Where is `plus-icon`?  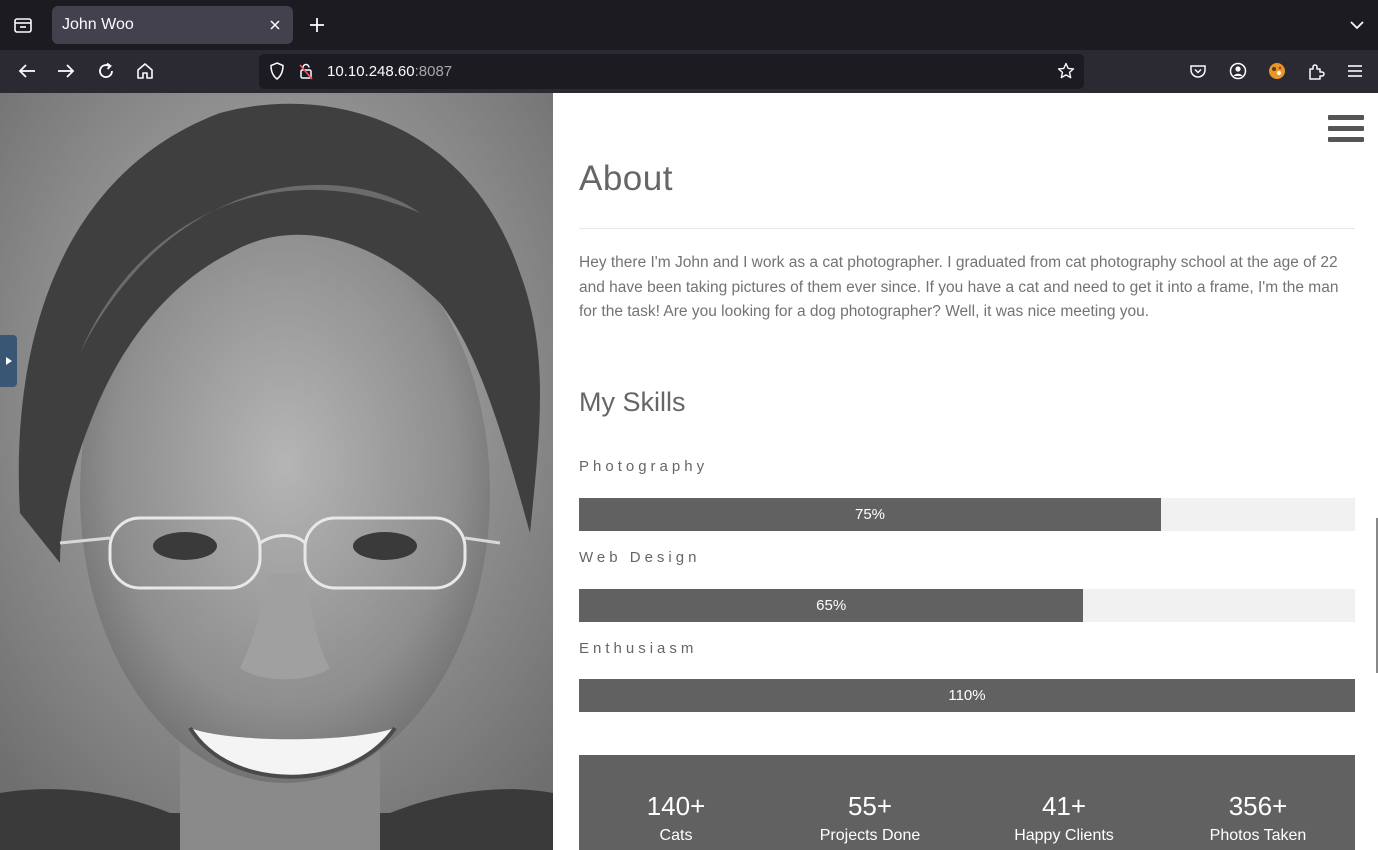 plus-icon is located at coordinates (317, 25).